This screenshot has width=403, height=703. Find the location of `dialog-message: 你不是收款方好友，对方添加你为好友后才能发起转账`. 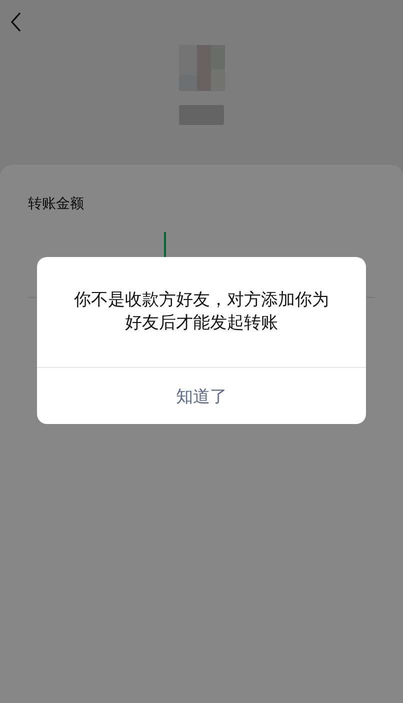

dialog-message: 你不是收款方好友，对方添加你为好友后才能发起转账 is located at coordinates (201, 312).